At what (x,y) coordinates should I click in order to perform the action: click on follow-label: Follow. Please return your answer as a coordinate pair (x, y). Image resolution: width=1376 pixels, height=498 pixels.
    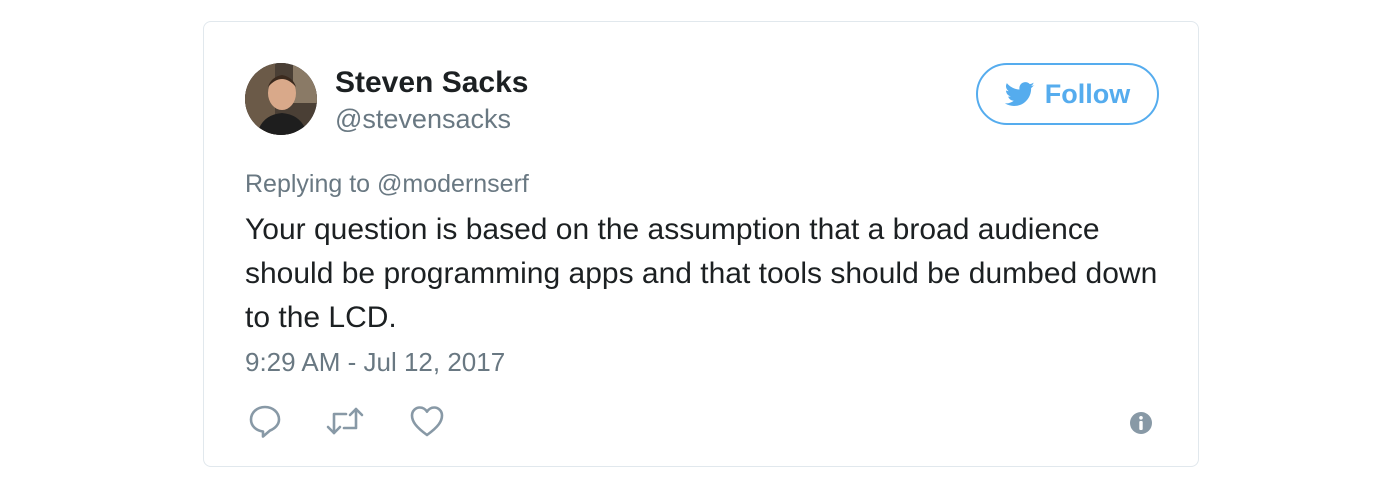
    Looking at the image, I should click on (1087, 93).